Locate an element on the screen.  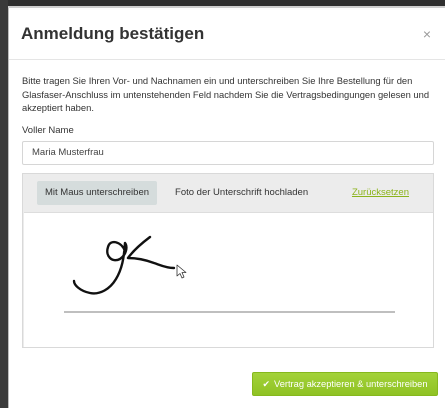
mouse-pointer-icon is located at coordinates (181, 271).